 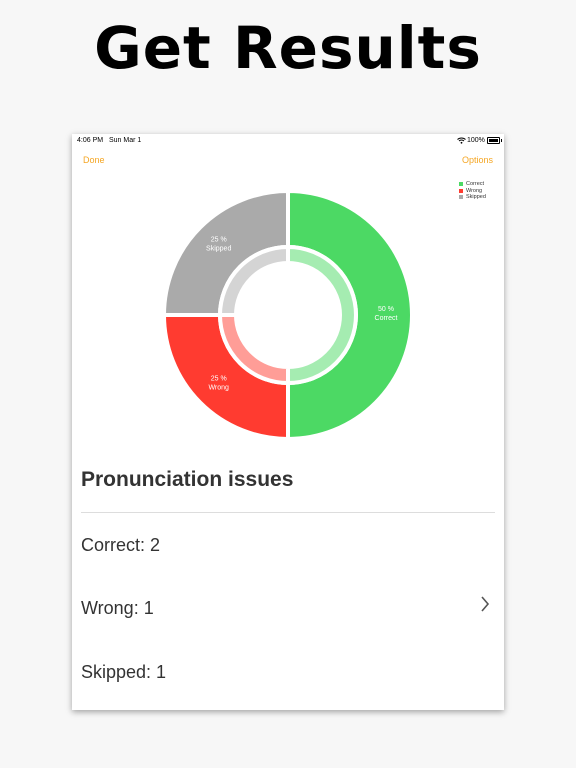 I want to click on result-row-wrong: Wrong: 1, so click(x=288, y=608).